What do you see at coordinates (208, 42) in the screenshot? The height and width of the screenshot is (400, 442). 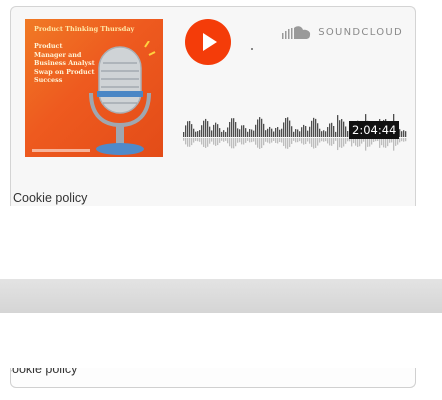 I see `play-button` at bounding box center [208, 42].